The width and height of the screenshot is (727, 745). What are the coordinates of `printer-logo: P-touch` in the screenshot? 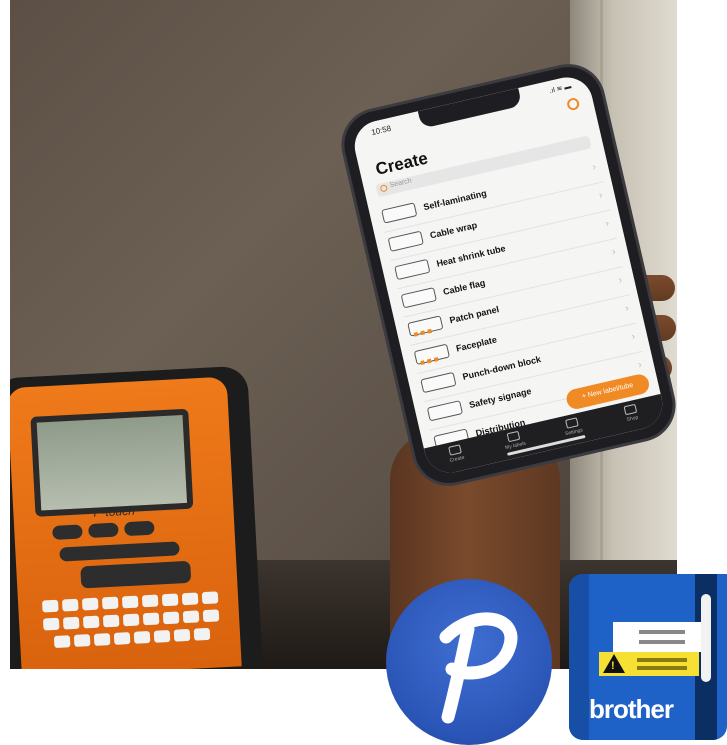 It's located at (114, 511).